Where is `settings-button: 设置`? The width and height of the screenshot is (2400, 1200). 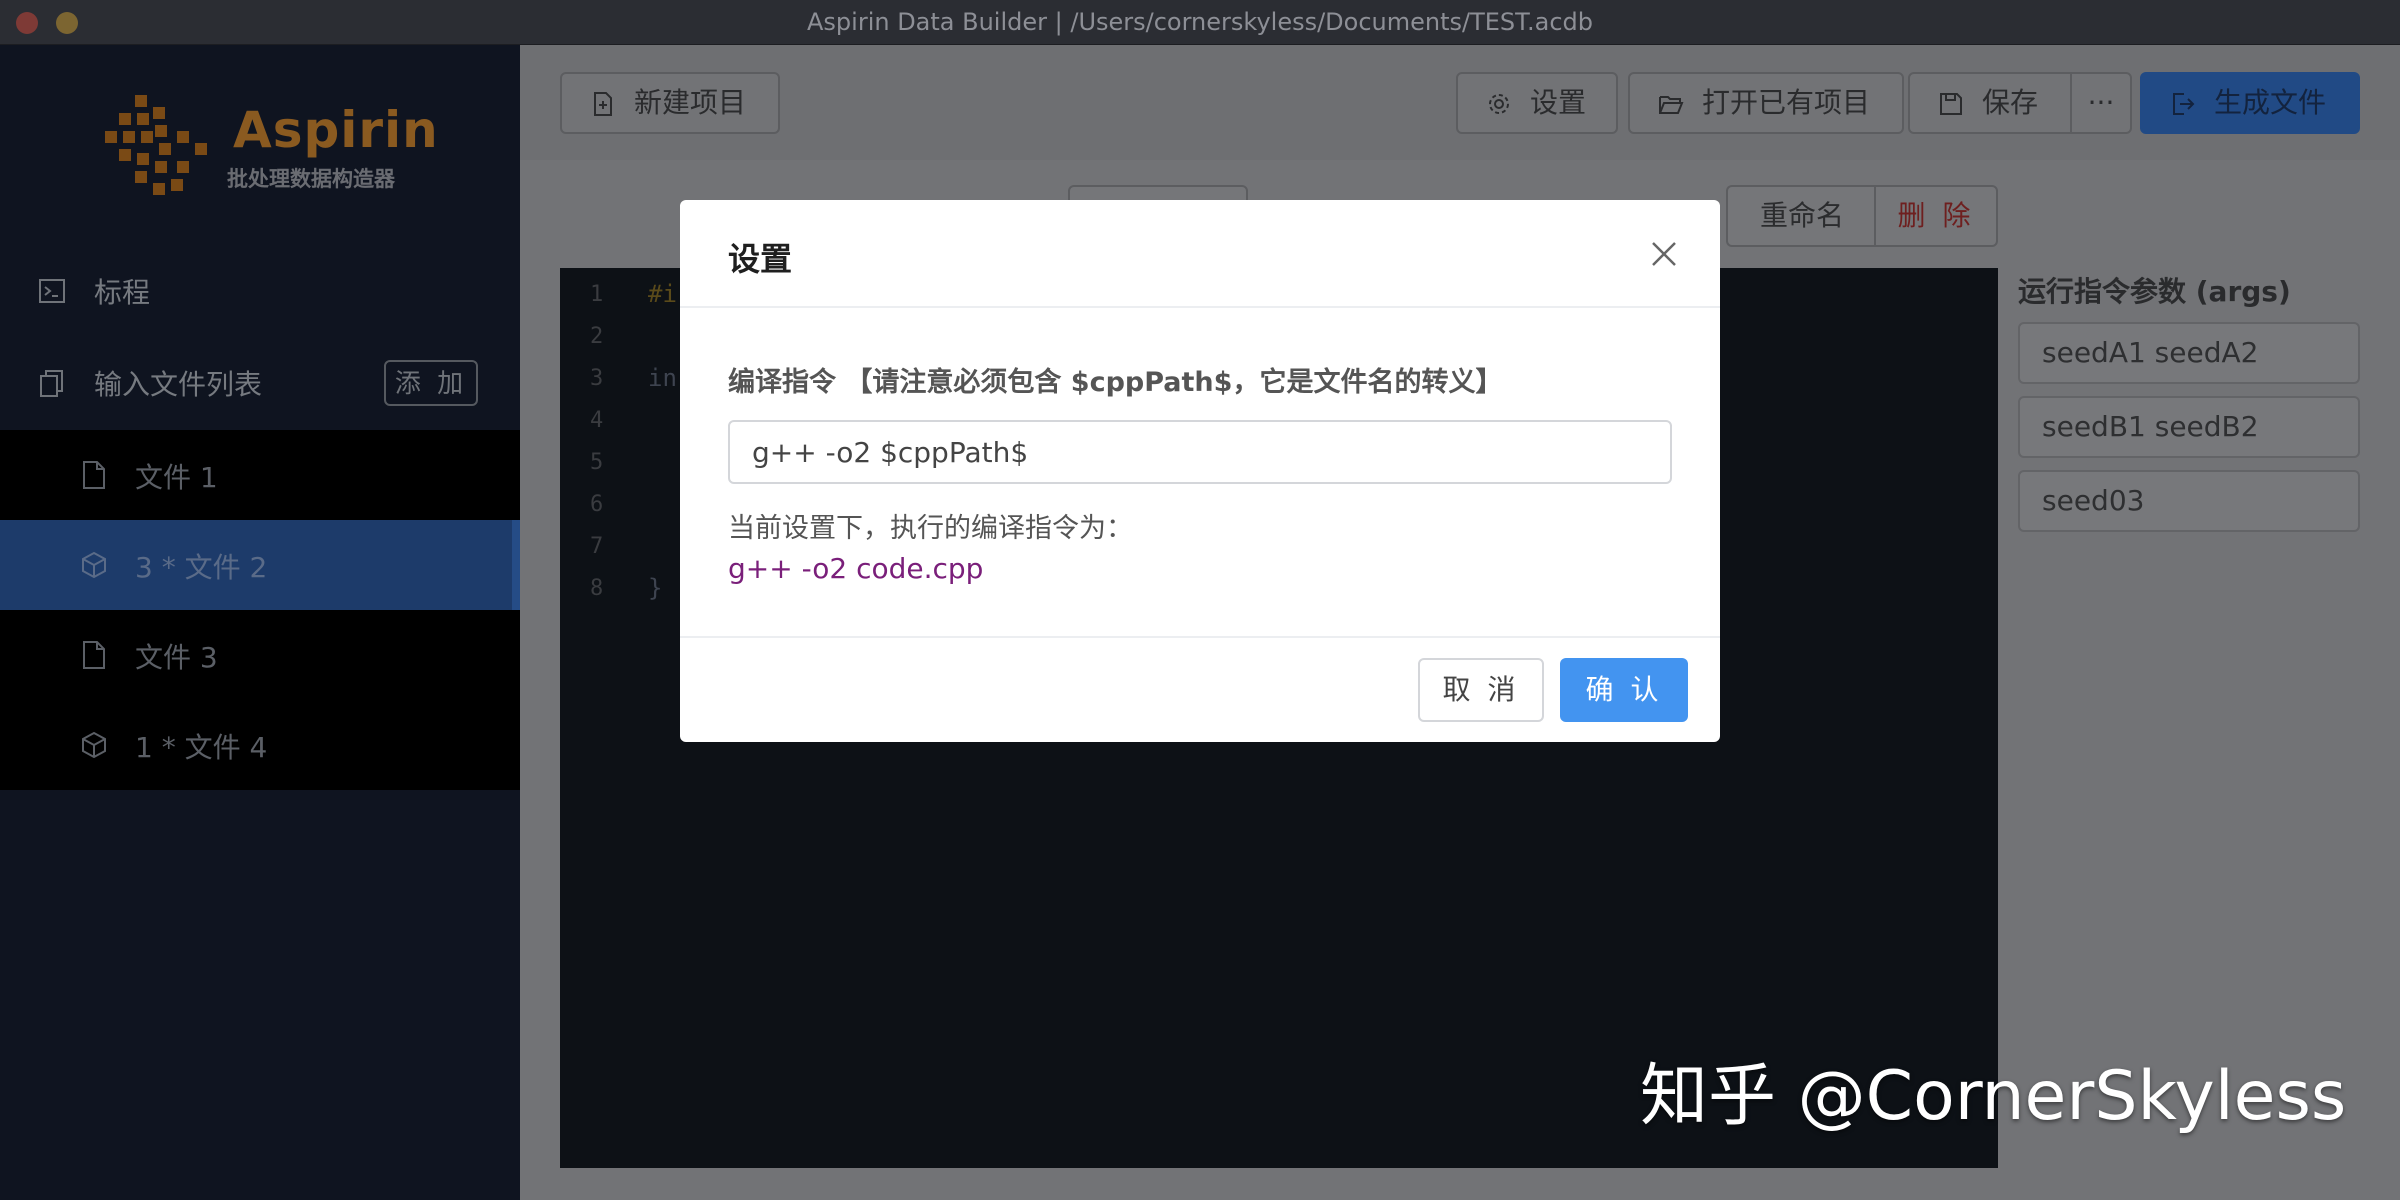 settings-button: 设置 is located at coordinates (1537, 103).